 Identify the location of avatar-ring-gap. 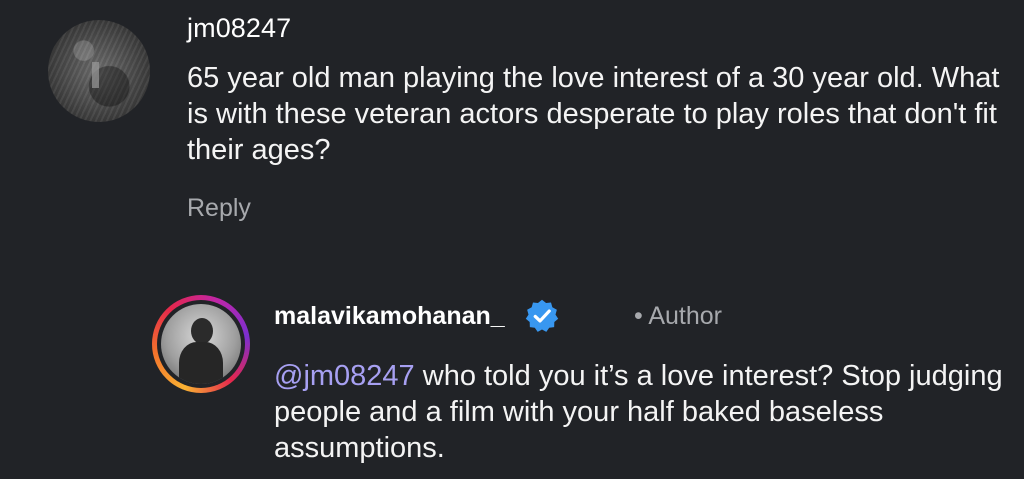
(201, 344).